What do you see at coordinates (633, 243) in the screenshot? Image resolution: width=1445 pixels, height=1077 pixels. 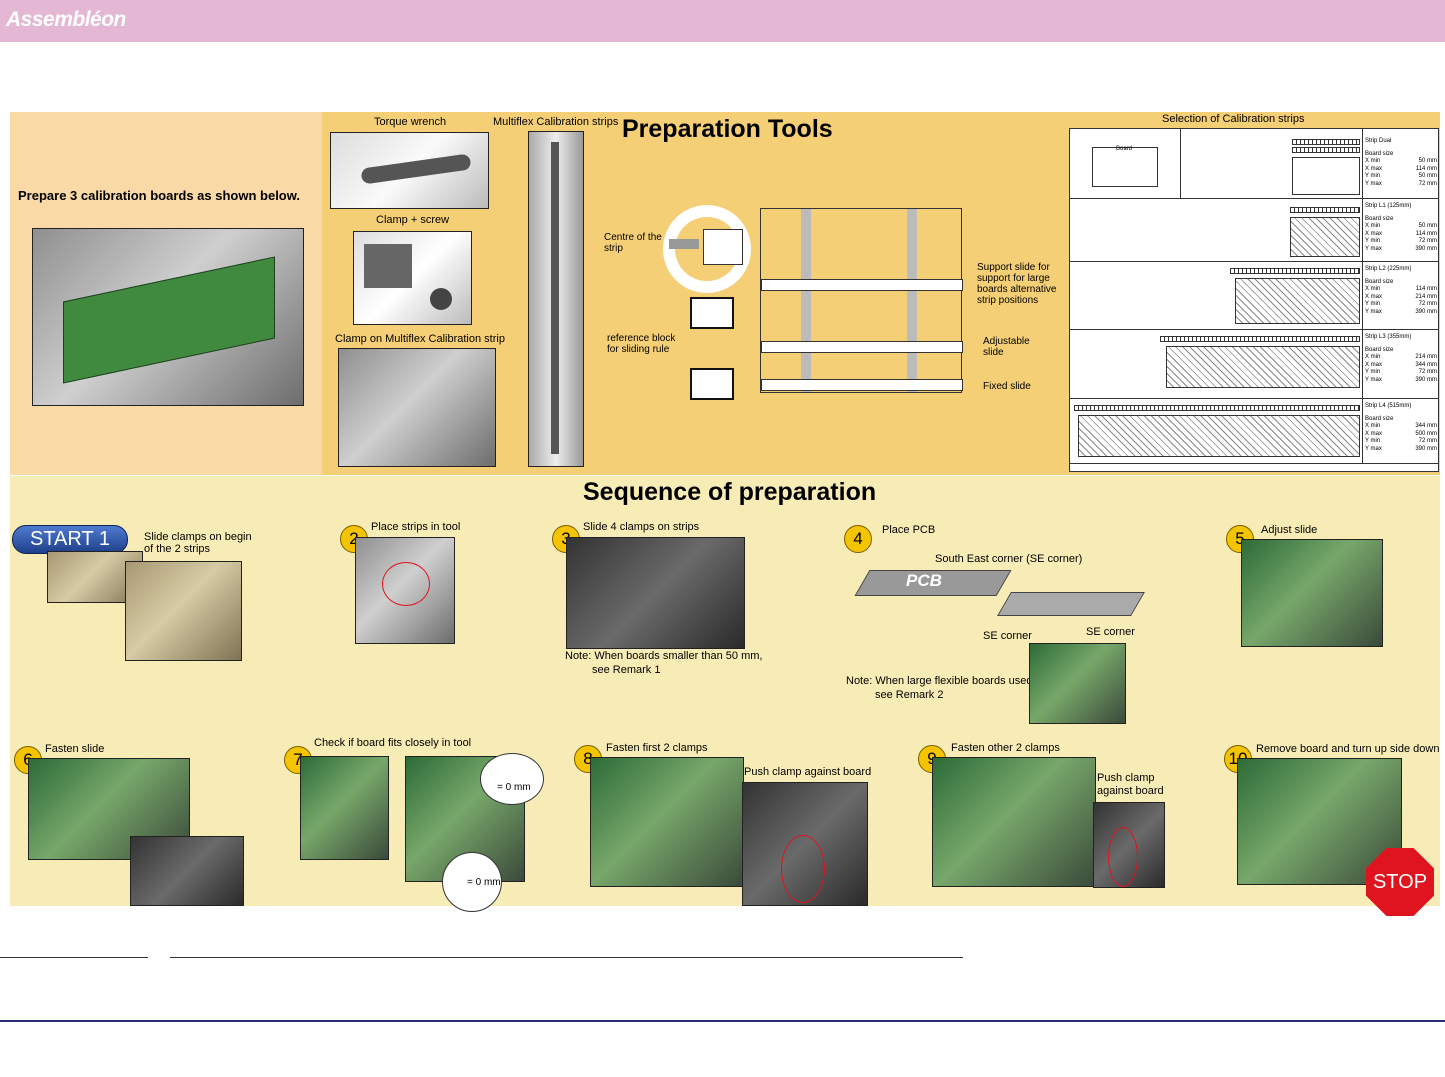 I see `centre-strip-label: Centre of the strip` at bounding box center [633, 243].